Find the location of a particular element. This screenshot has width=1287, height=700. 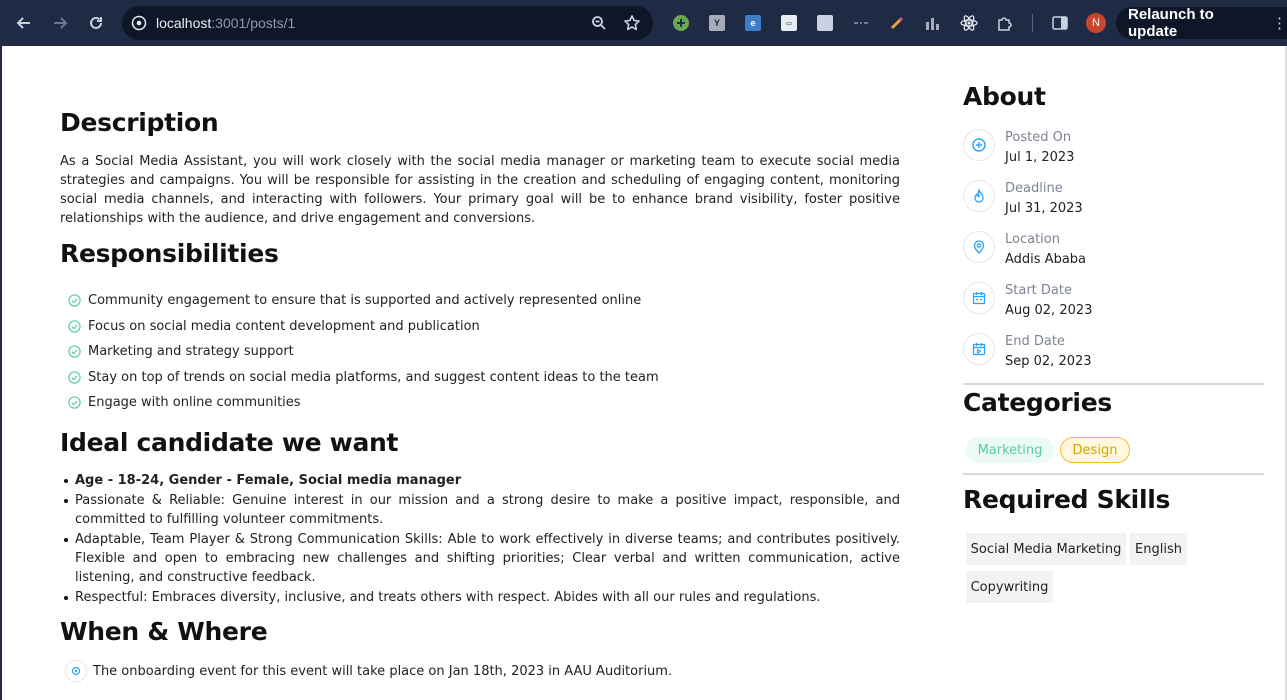

calendar-check-icon is located at coordinates (979, 349).